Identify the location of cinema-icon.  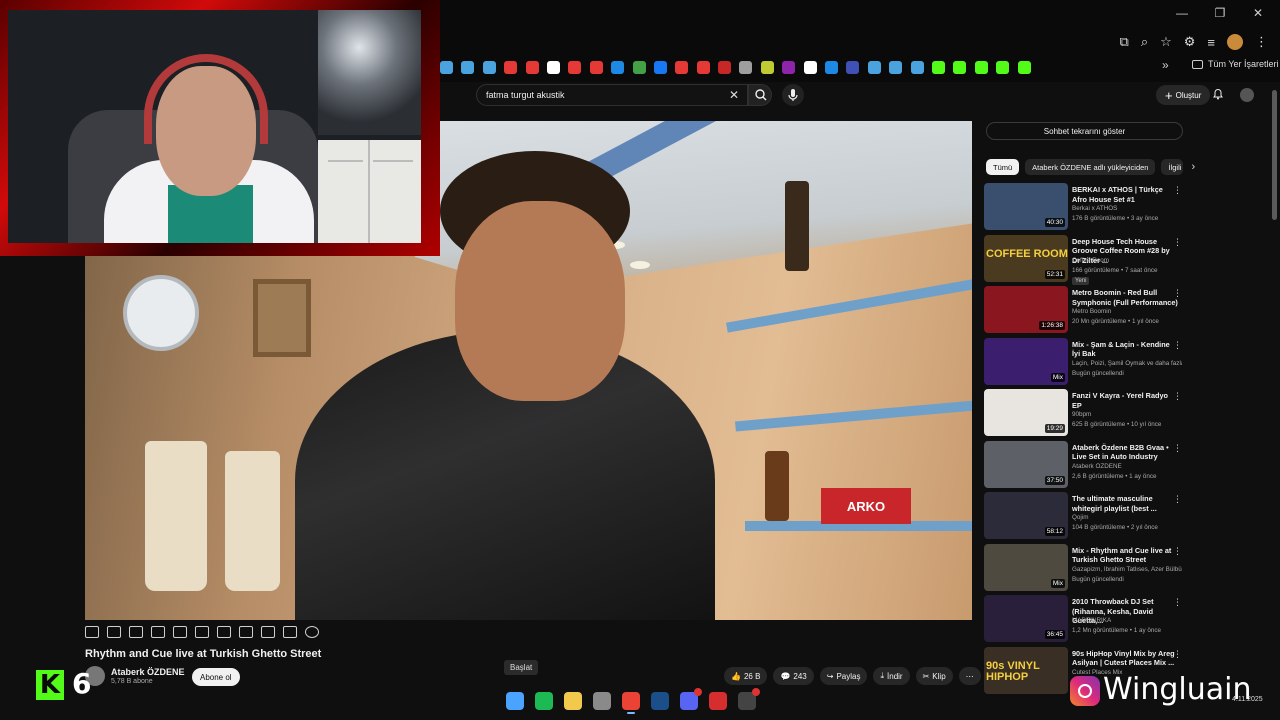
(180, 632).